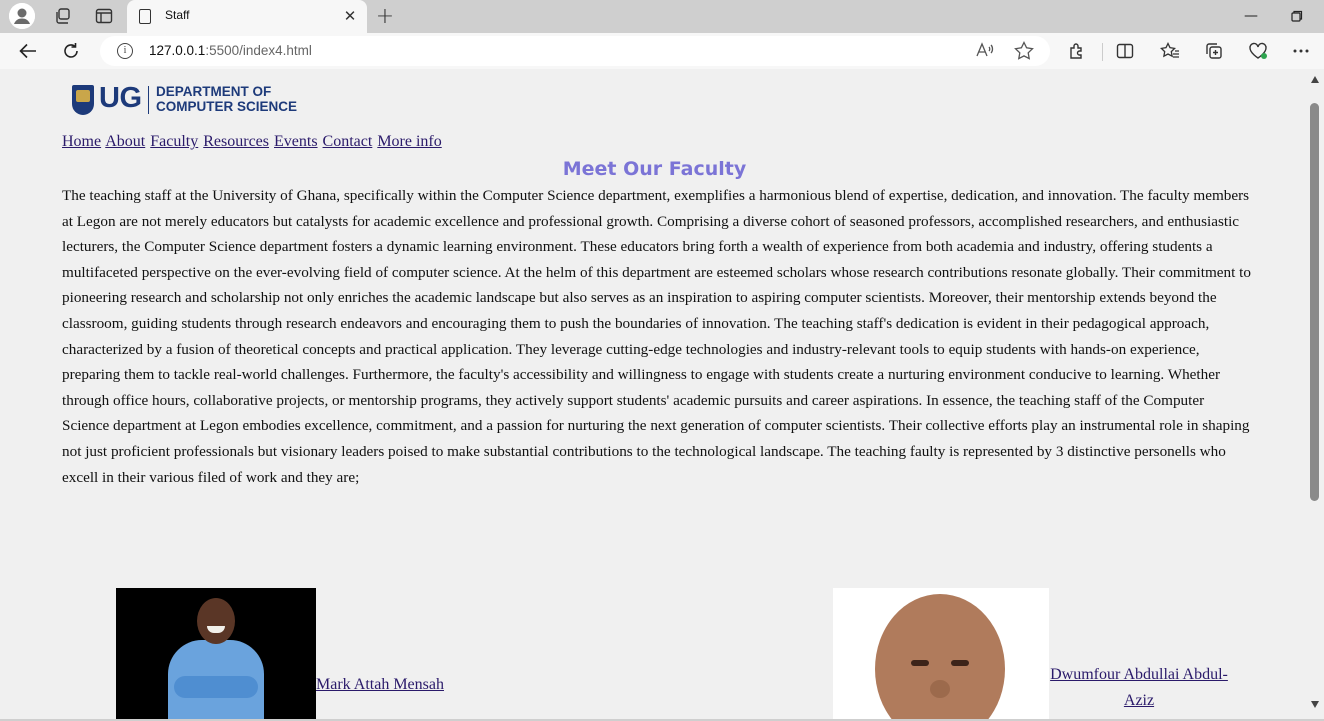 The height and width of the screenshot is (721, 1324). What do you see at coordinates (1314, 302) in the screenshot?
I see `scrollbar-thumb` at bounding box center [1314, 302].